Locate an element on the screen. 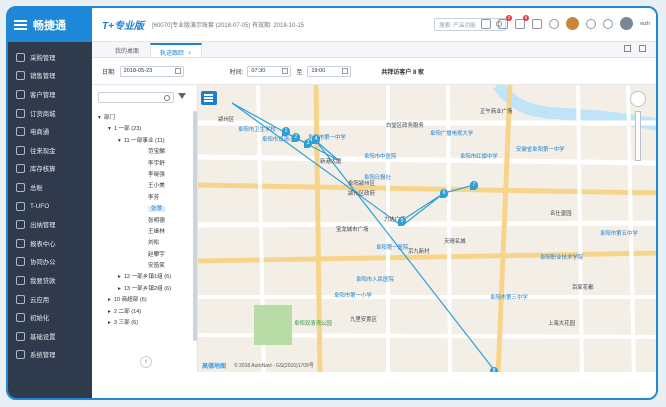 The width and height of the screenshot is (666, 407). sidebar-item: 客户管理 is located at coordinates (50, 94).